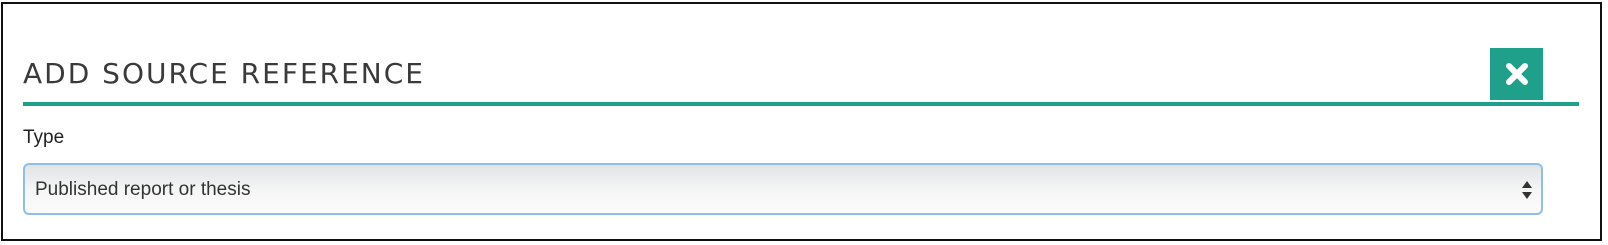 The image size is (1608, 245). What do you see at coordinates (1527, 190) in the screenshot?
I see `up-down-arrows-icon` at bounding box center [1527, 190].